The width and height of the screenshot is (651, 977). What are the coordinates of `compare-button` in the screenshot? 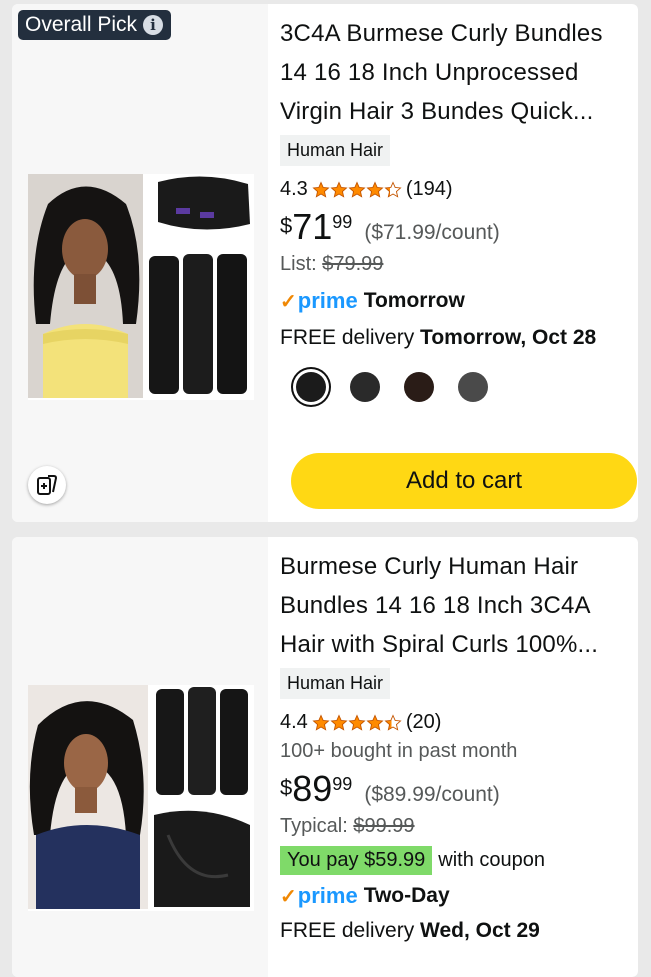 It's located at (47, 485).